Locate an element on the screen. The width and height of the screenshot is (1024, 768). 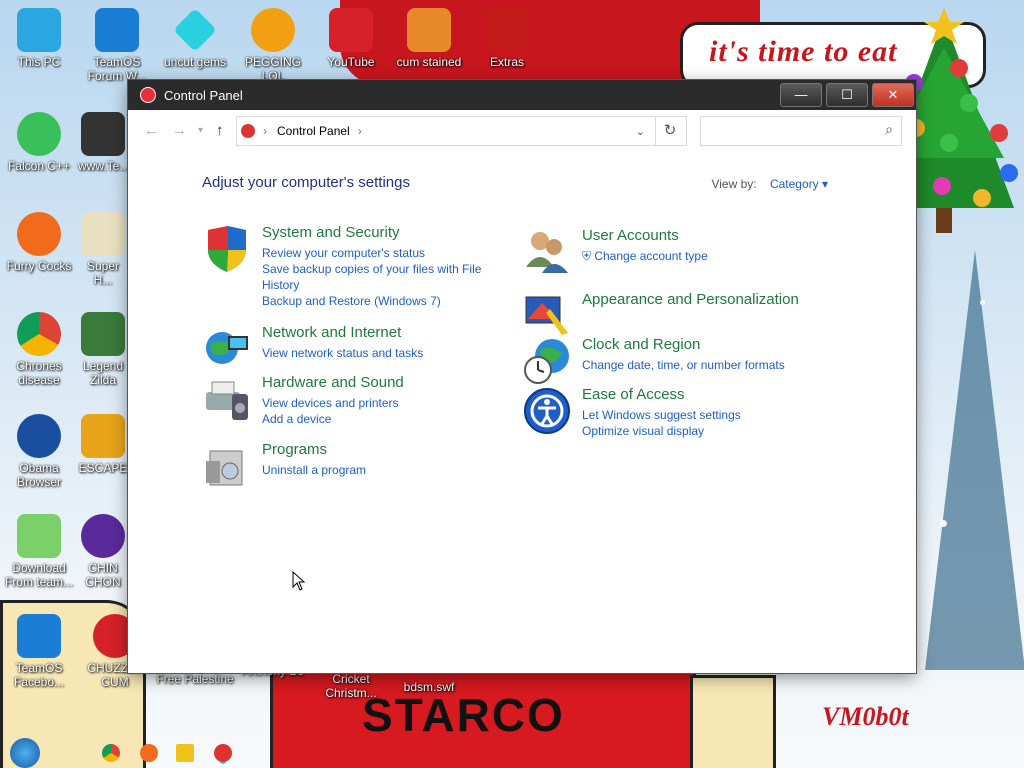
shield-icon is located at coordinates (227, 249).